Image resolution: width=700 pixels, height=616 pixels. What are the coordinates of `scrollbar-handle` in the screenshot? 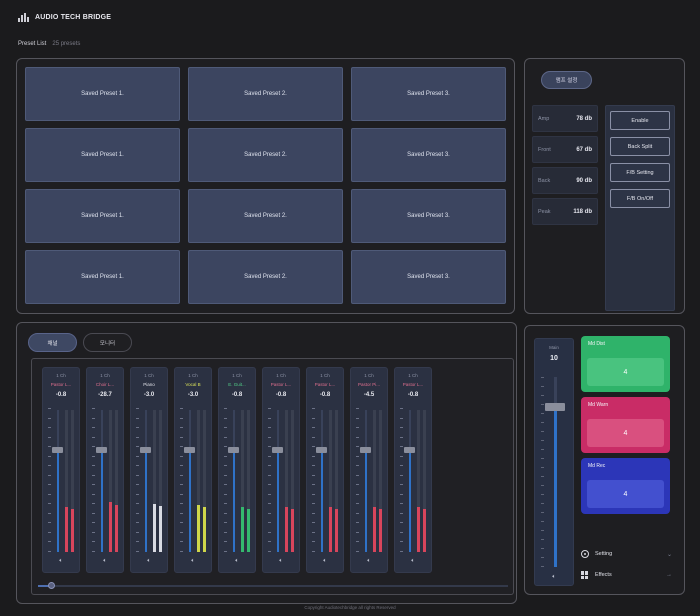 It's located at (51, 585).